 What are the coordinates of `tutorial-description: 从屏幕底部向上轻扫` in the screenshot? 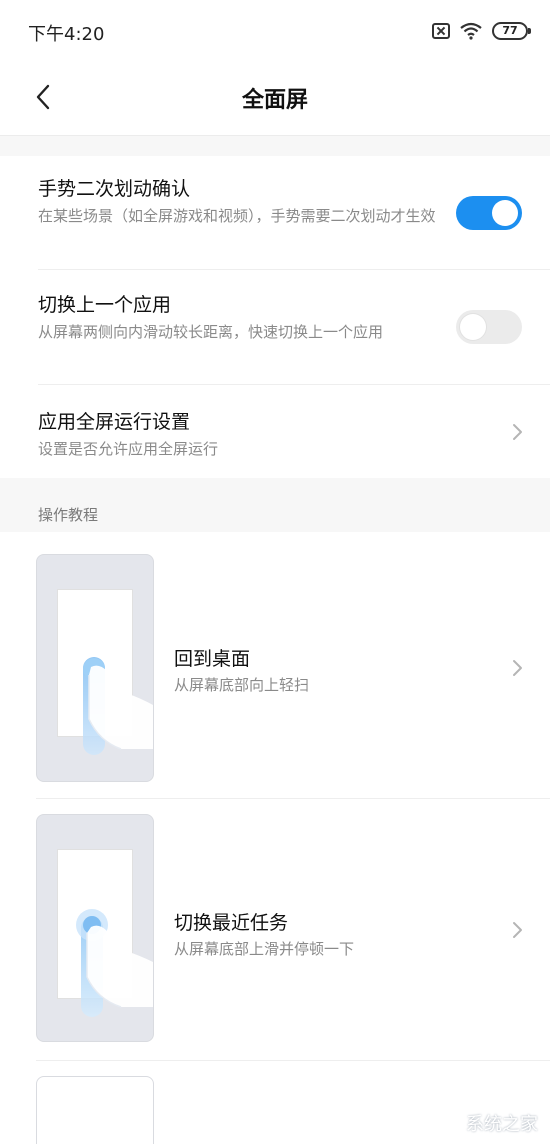 It's located at (242, 685).